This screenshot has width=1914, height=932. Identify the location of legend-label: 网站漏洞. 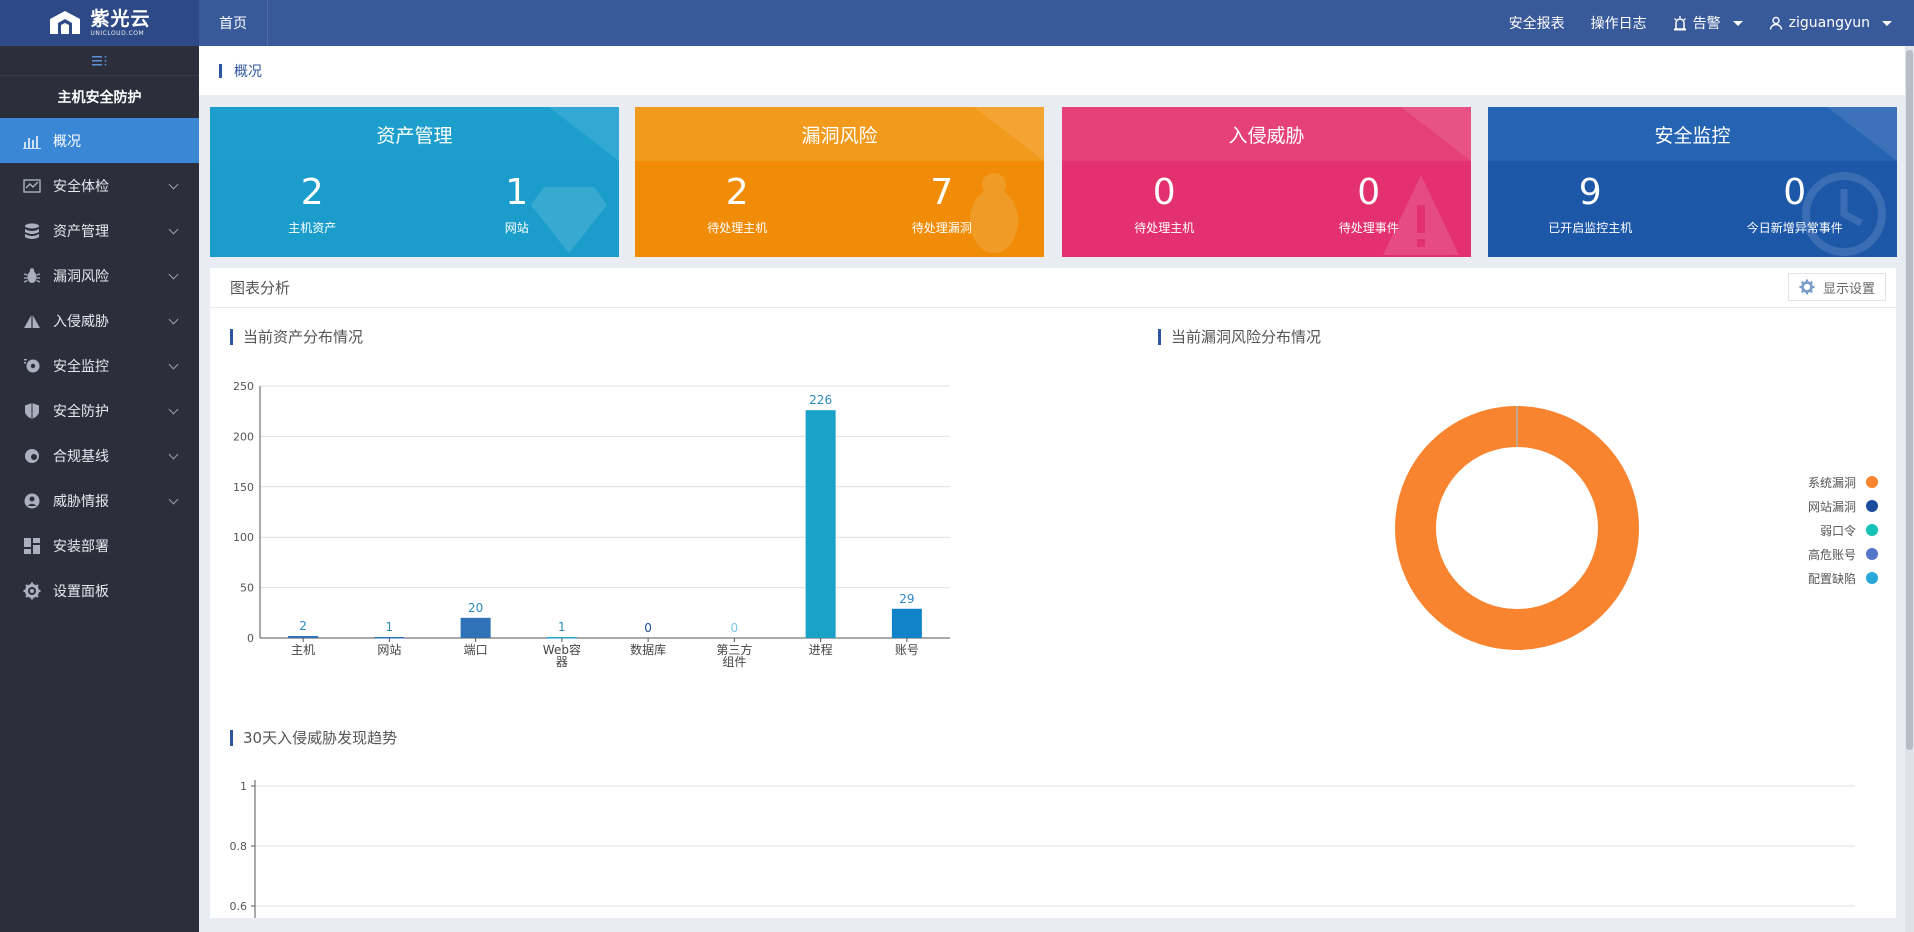
(1831, 506).